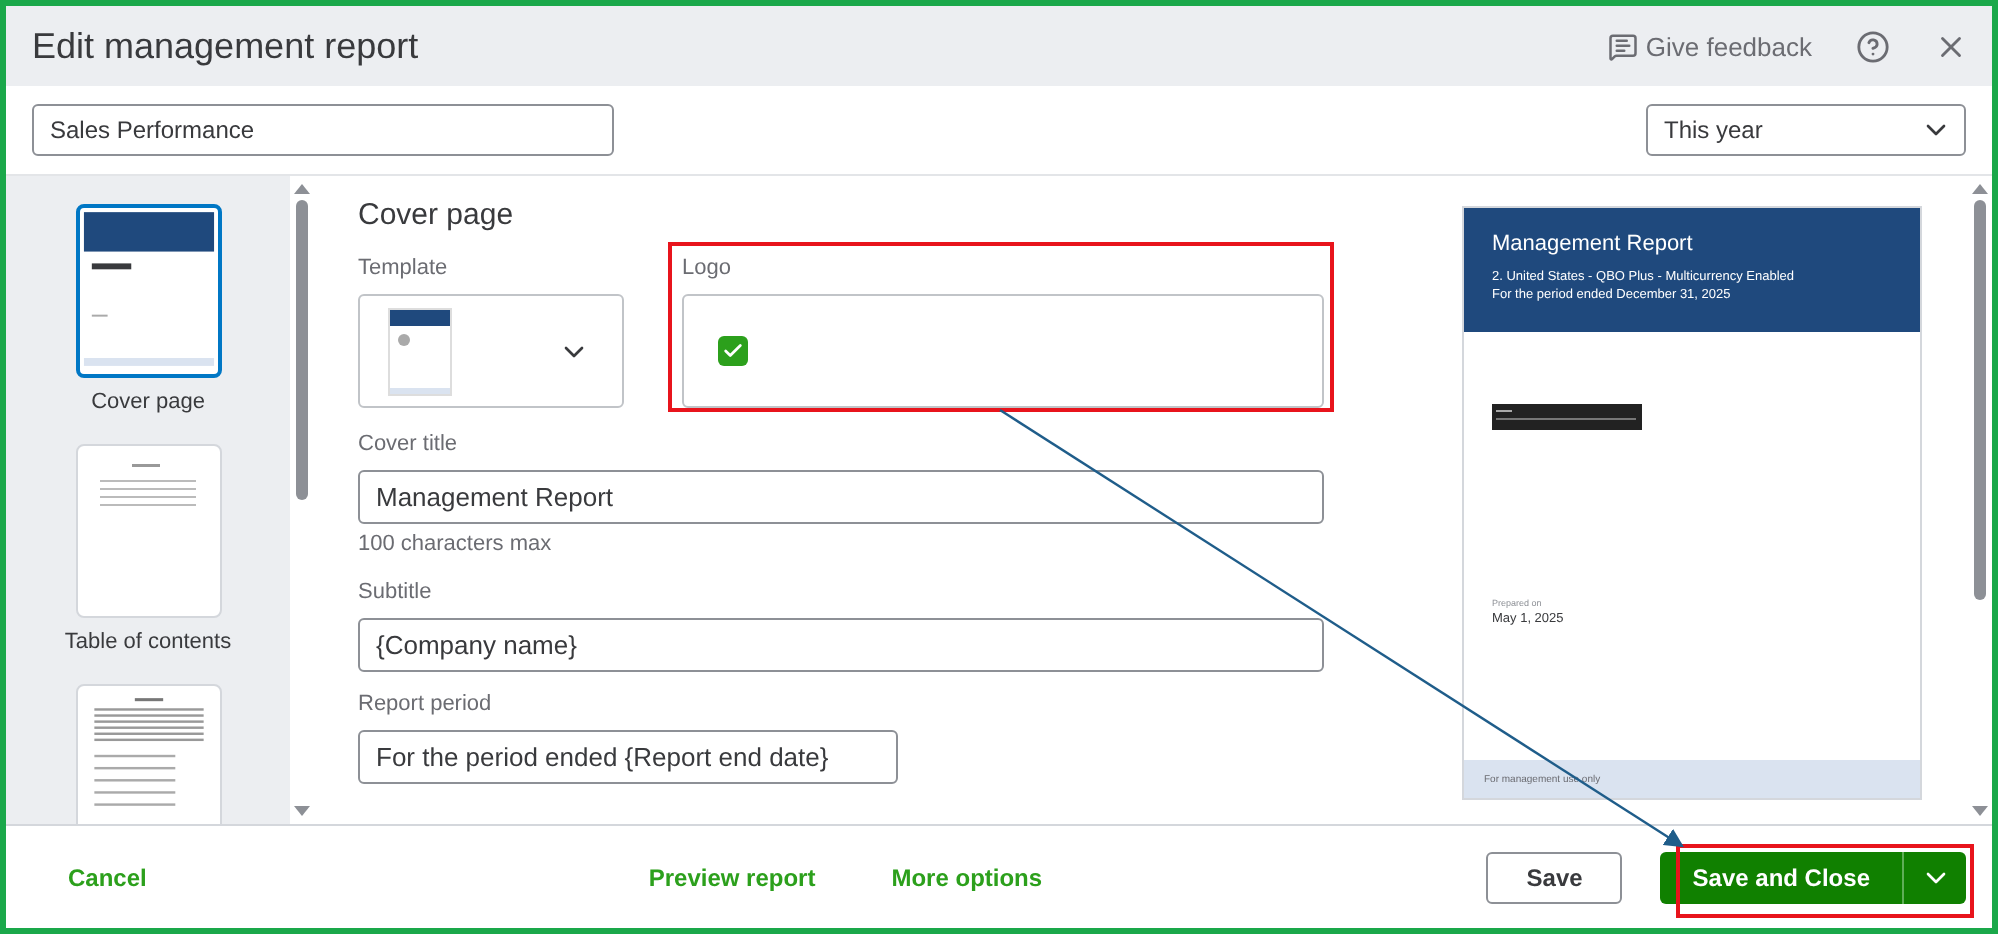 The height and width of the screenshot is (934, 1998). Describe the element at coordinates (426, 704) in the screenshot. I see `field-label: Report period` at that location.